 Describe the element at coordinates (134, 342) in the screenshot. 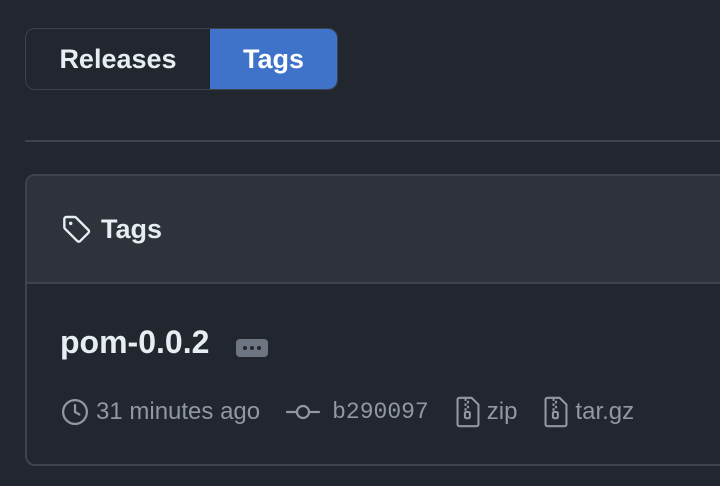

I see `tag-name-link: pom-0.0.2` at that location.